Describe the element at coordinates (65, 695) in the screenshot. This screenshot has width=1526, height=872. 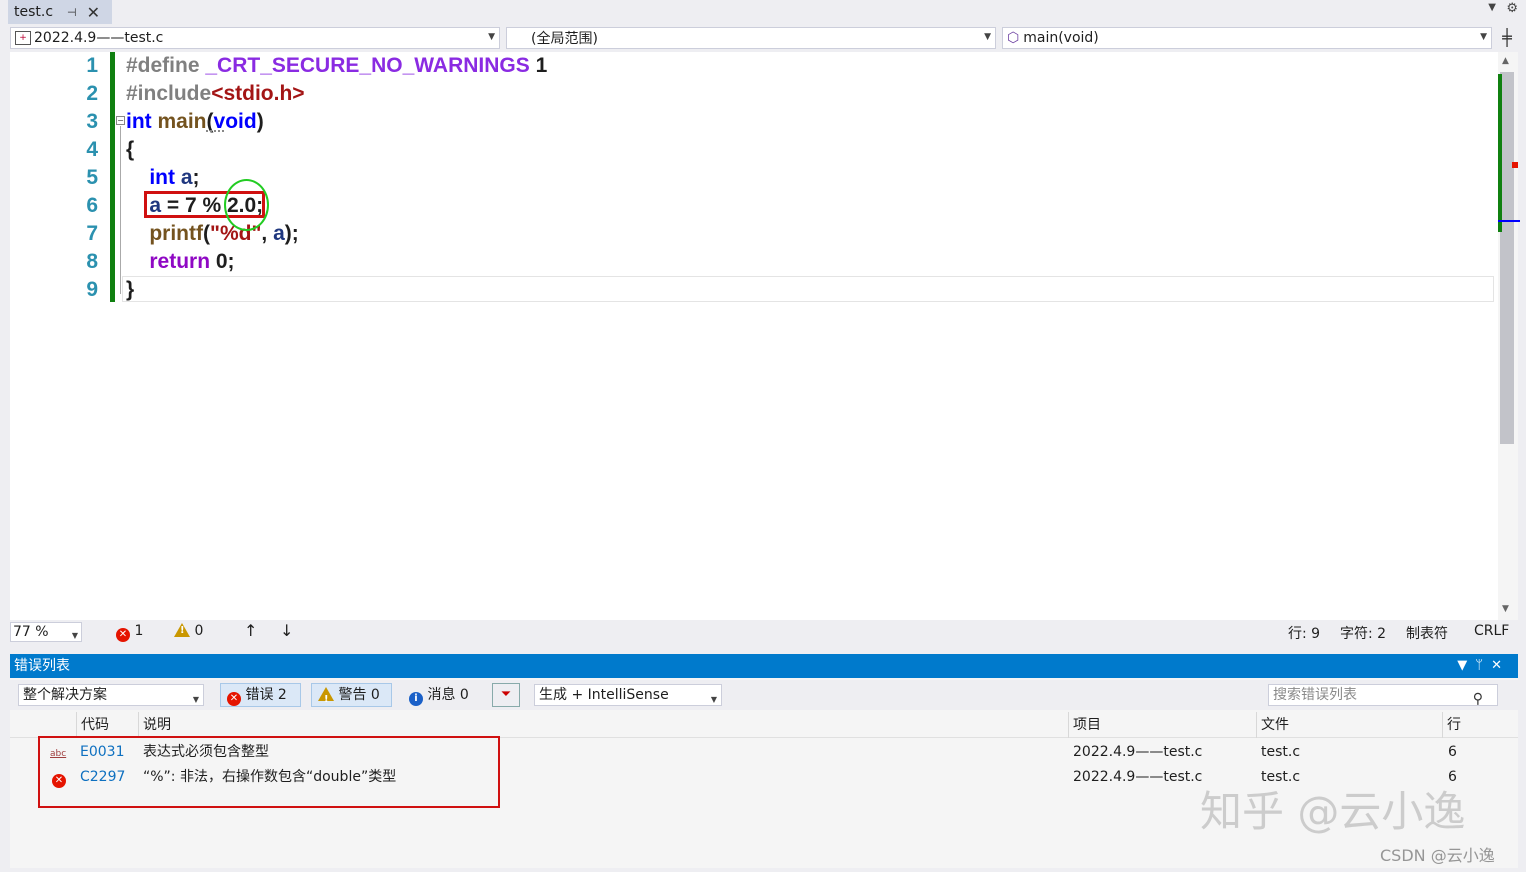
I see `solution-scope-value: 整个解决方案` at that location.